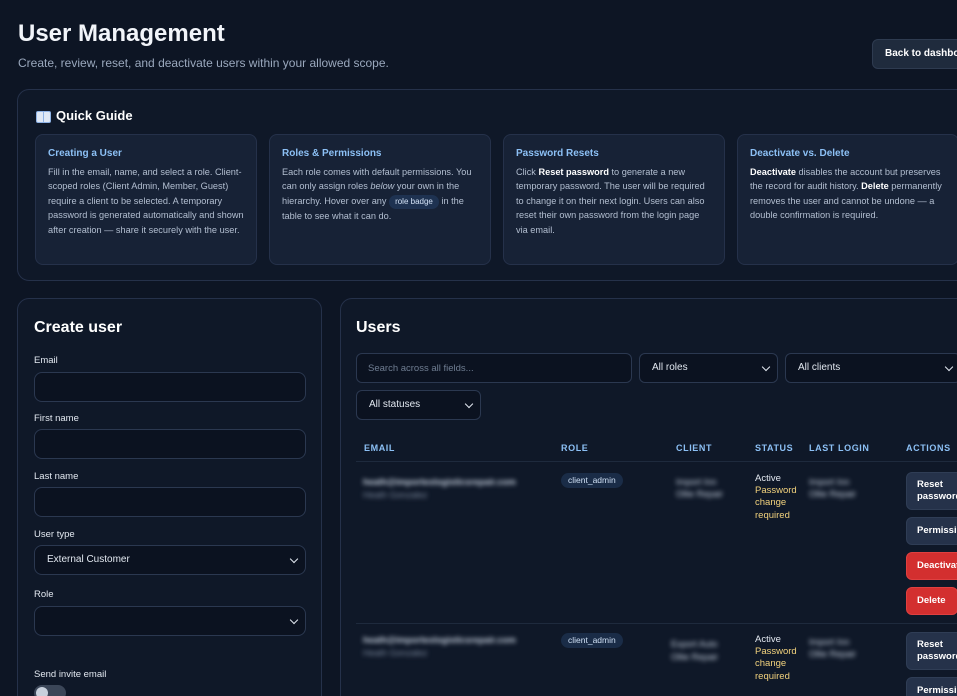  What do you see at coordinates (56, 476) in the screenshot?
I see `last-name-label: Last name` at bounding box center [56, 476].